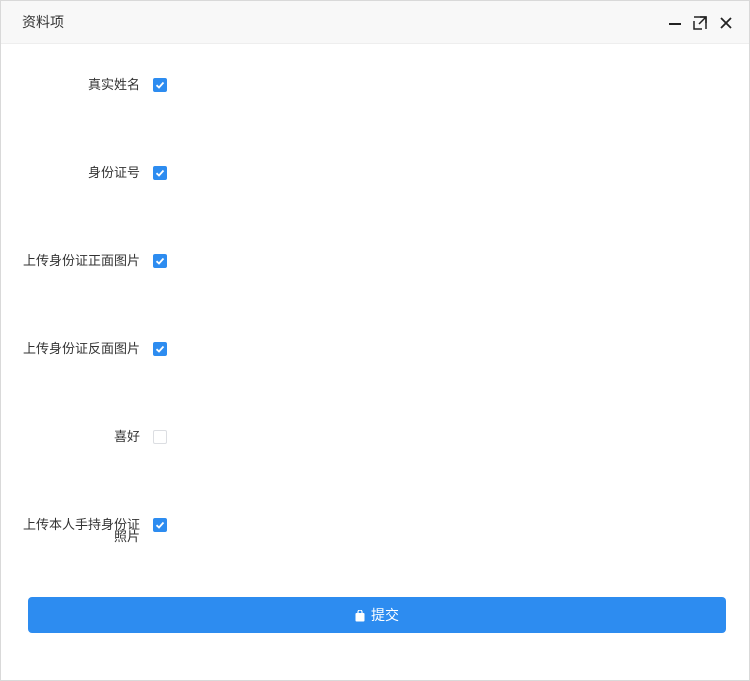  I want to click on dialog-titlebar: 资料项, so click(375, 22).